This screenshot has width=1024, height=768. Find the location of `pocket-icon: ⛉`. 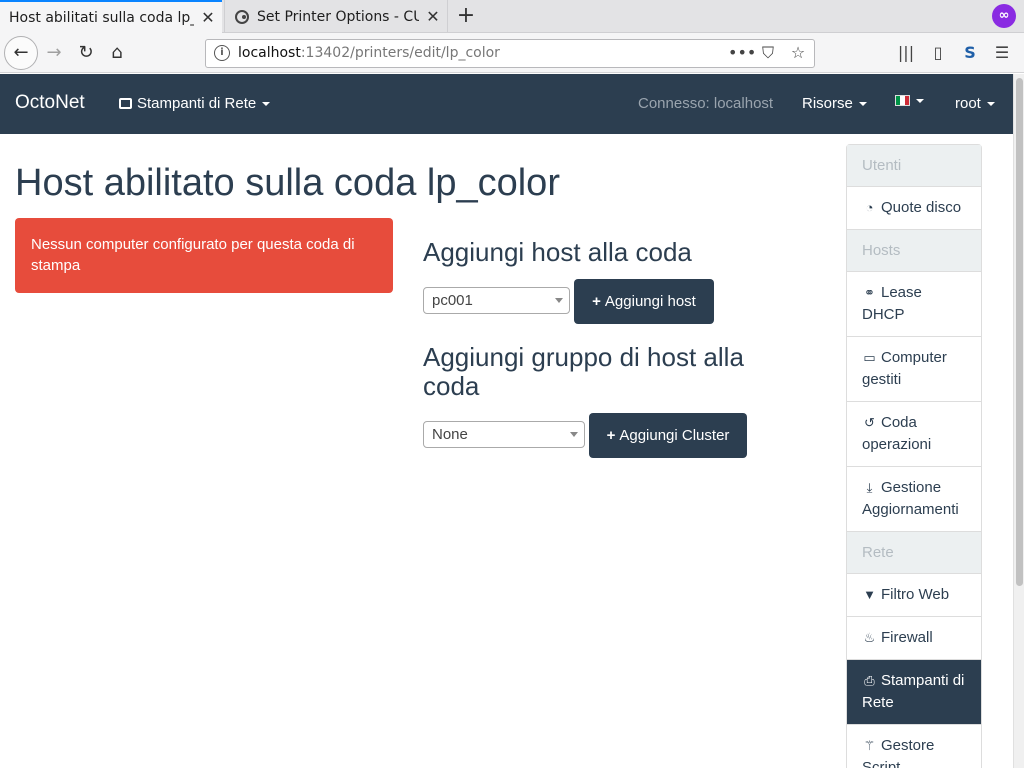

pocket-icon: ⛉ is located at coordinates (768, 53).